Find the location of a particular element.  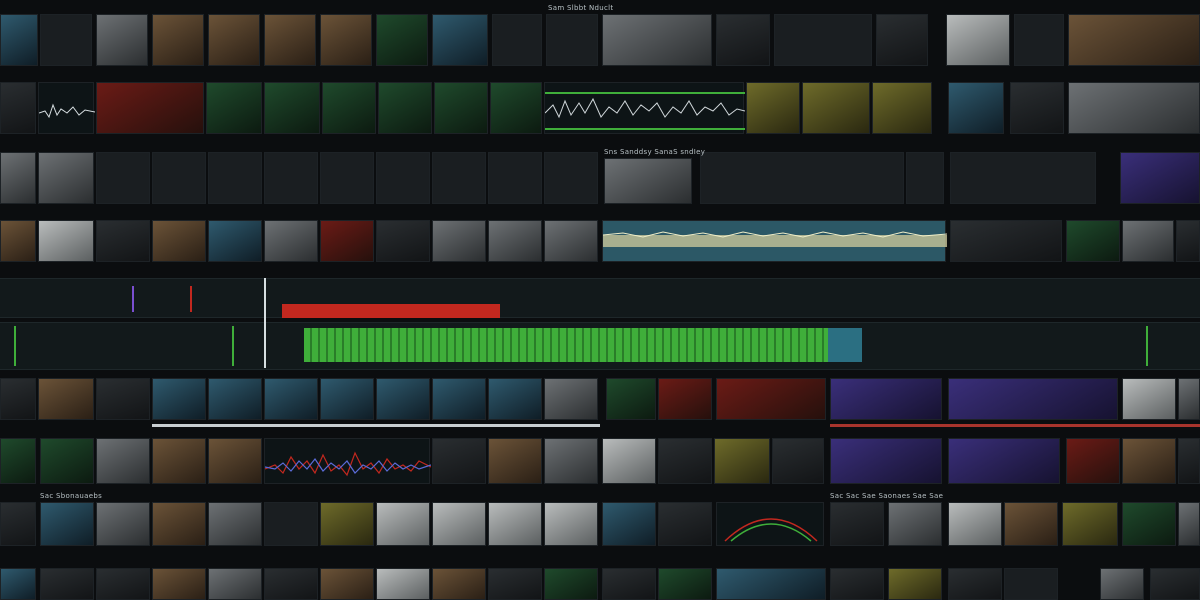

timeline-clip-teal is located at coordinates (845, 345).